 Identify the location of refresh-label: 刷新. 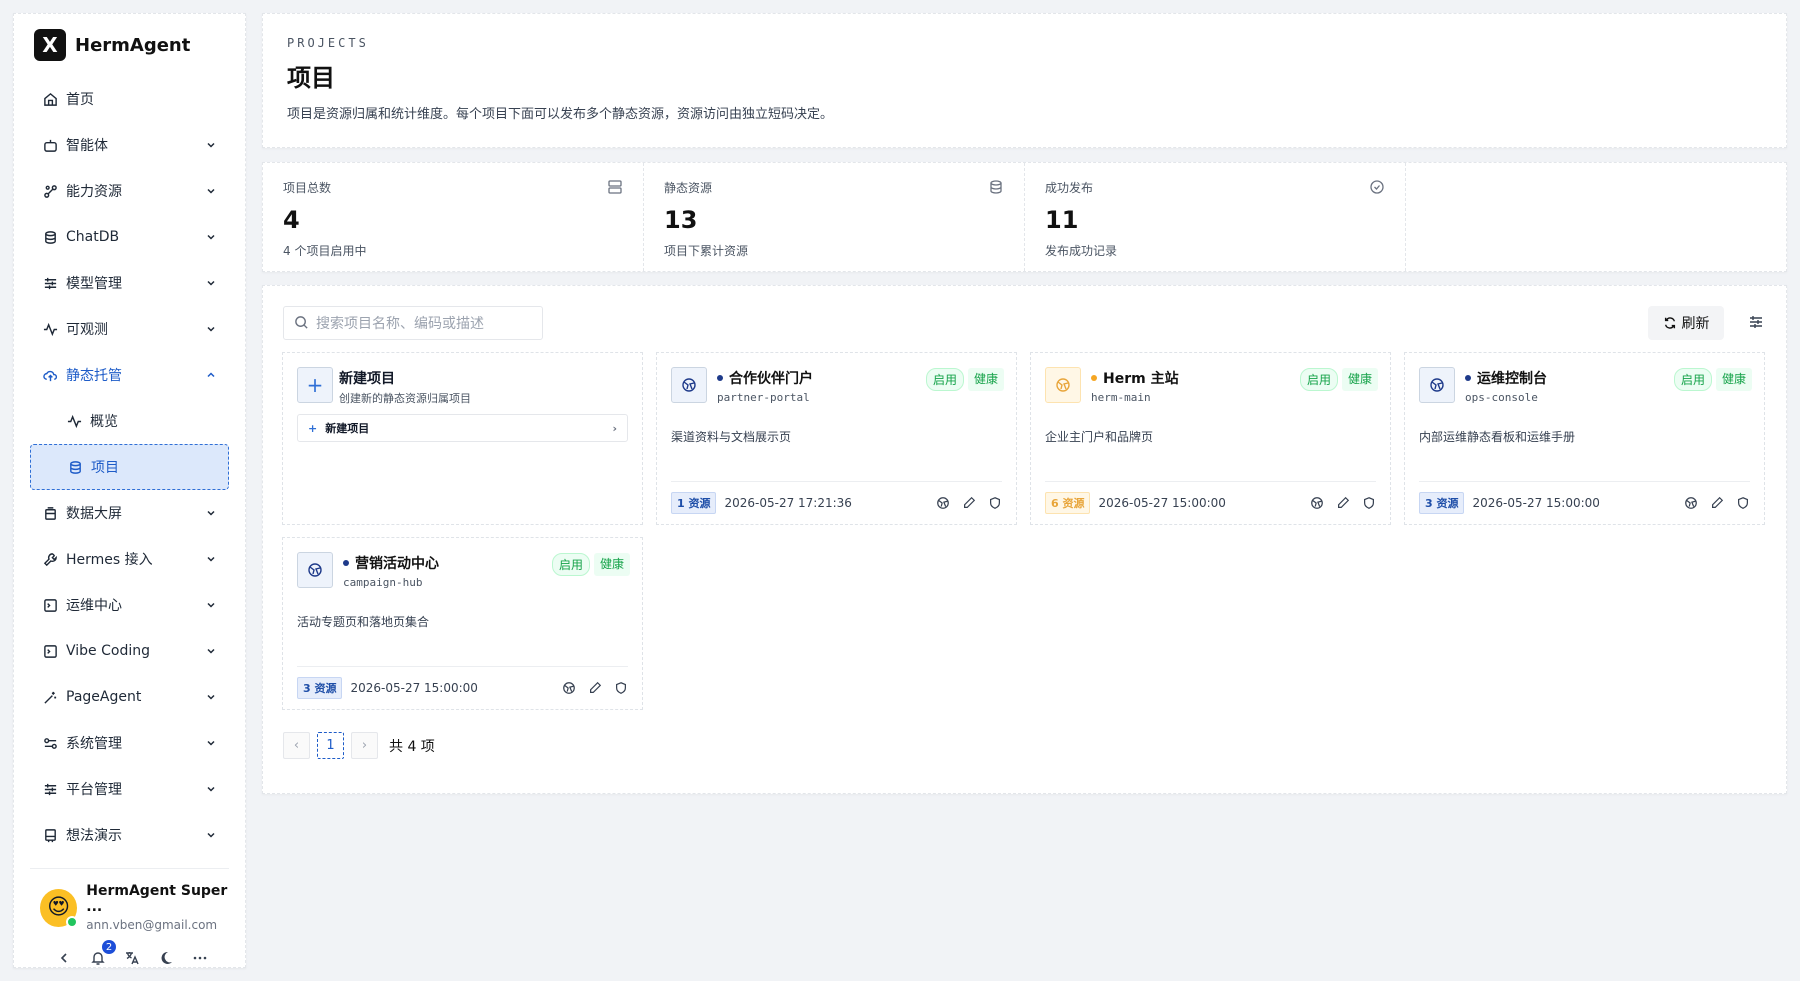
(1695, 324).